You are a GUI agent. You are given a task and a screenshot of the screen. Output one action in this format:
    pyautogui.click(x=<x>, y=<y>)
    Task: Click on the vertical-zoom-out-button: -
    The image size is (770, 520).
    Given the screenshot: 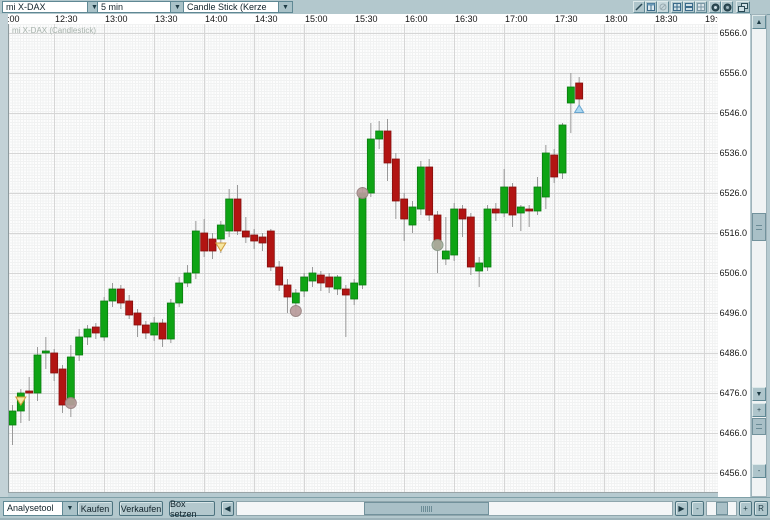 What is the action you would take?
    pyautogui.click(x=759, y=471)
    